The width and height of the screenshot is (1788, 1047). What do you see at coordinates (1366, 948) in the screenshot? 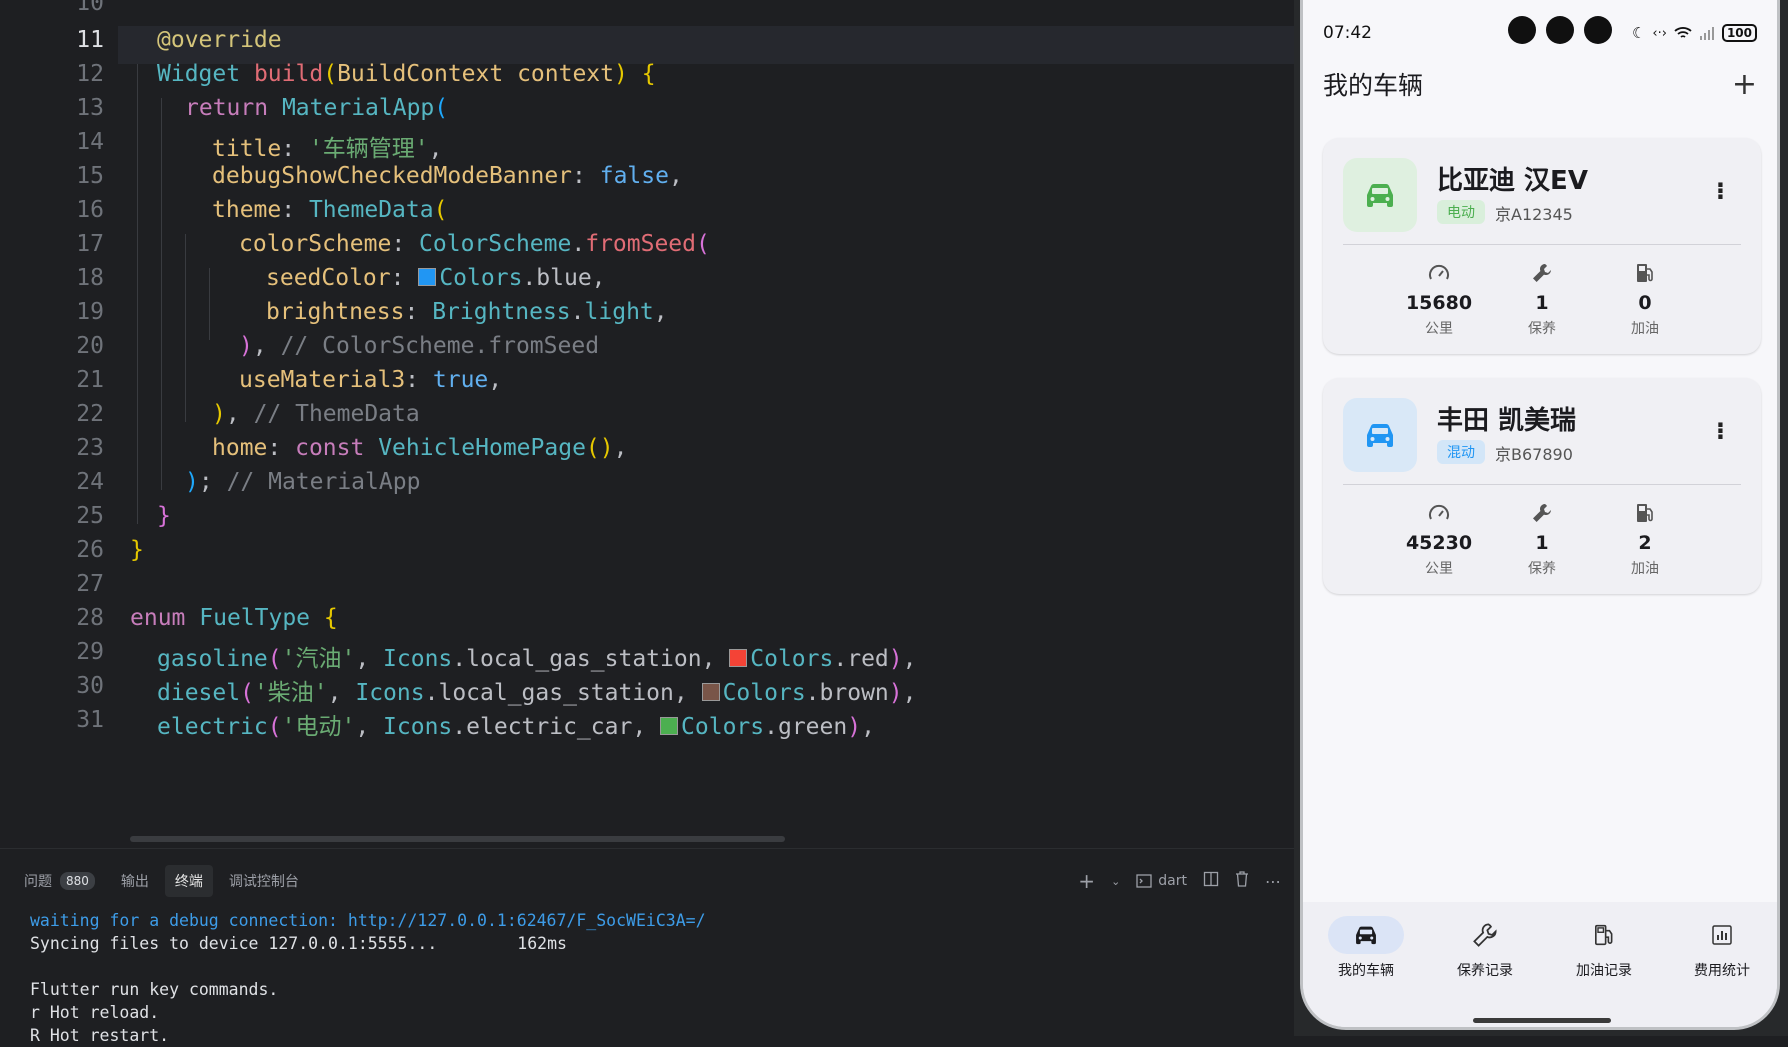
I see `nav-my-vehicles: 我的车辆` at bounding box center [1366, 948].